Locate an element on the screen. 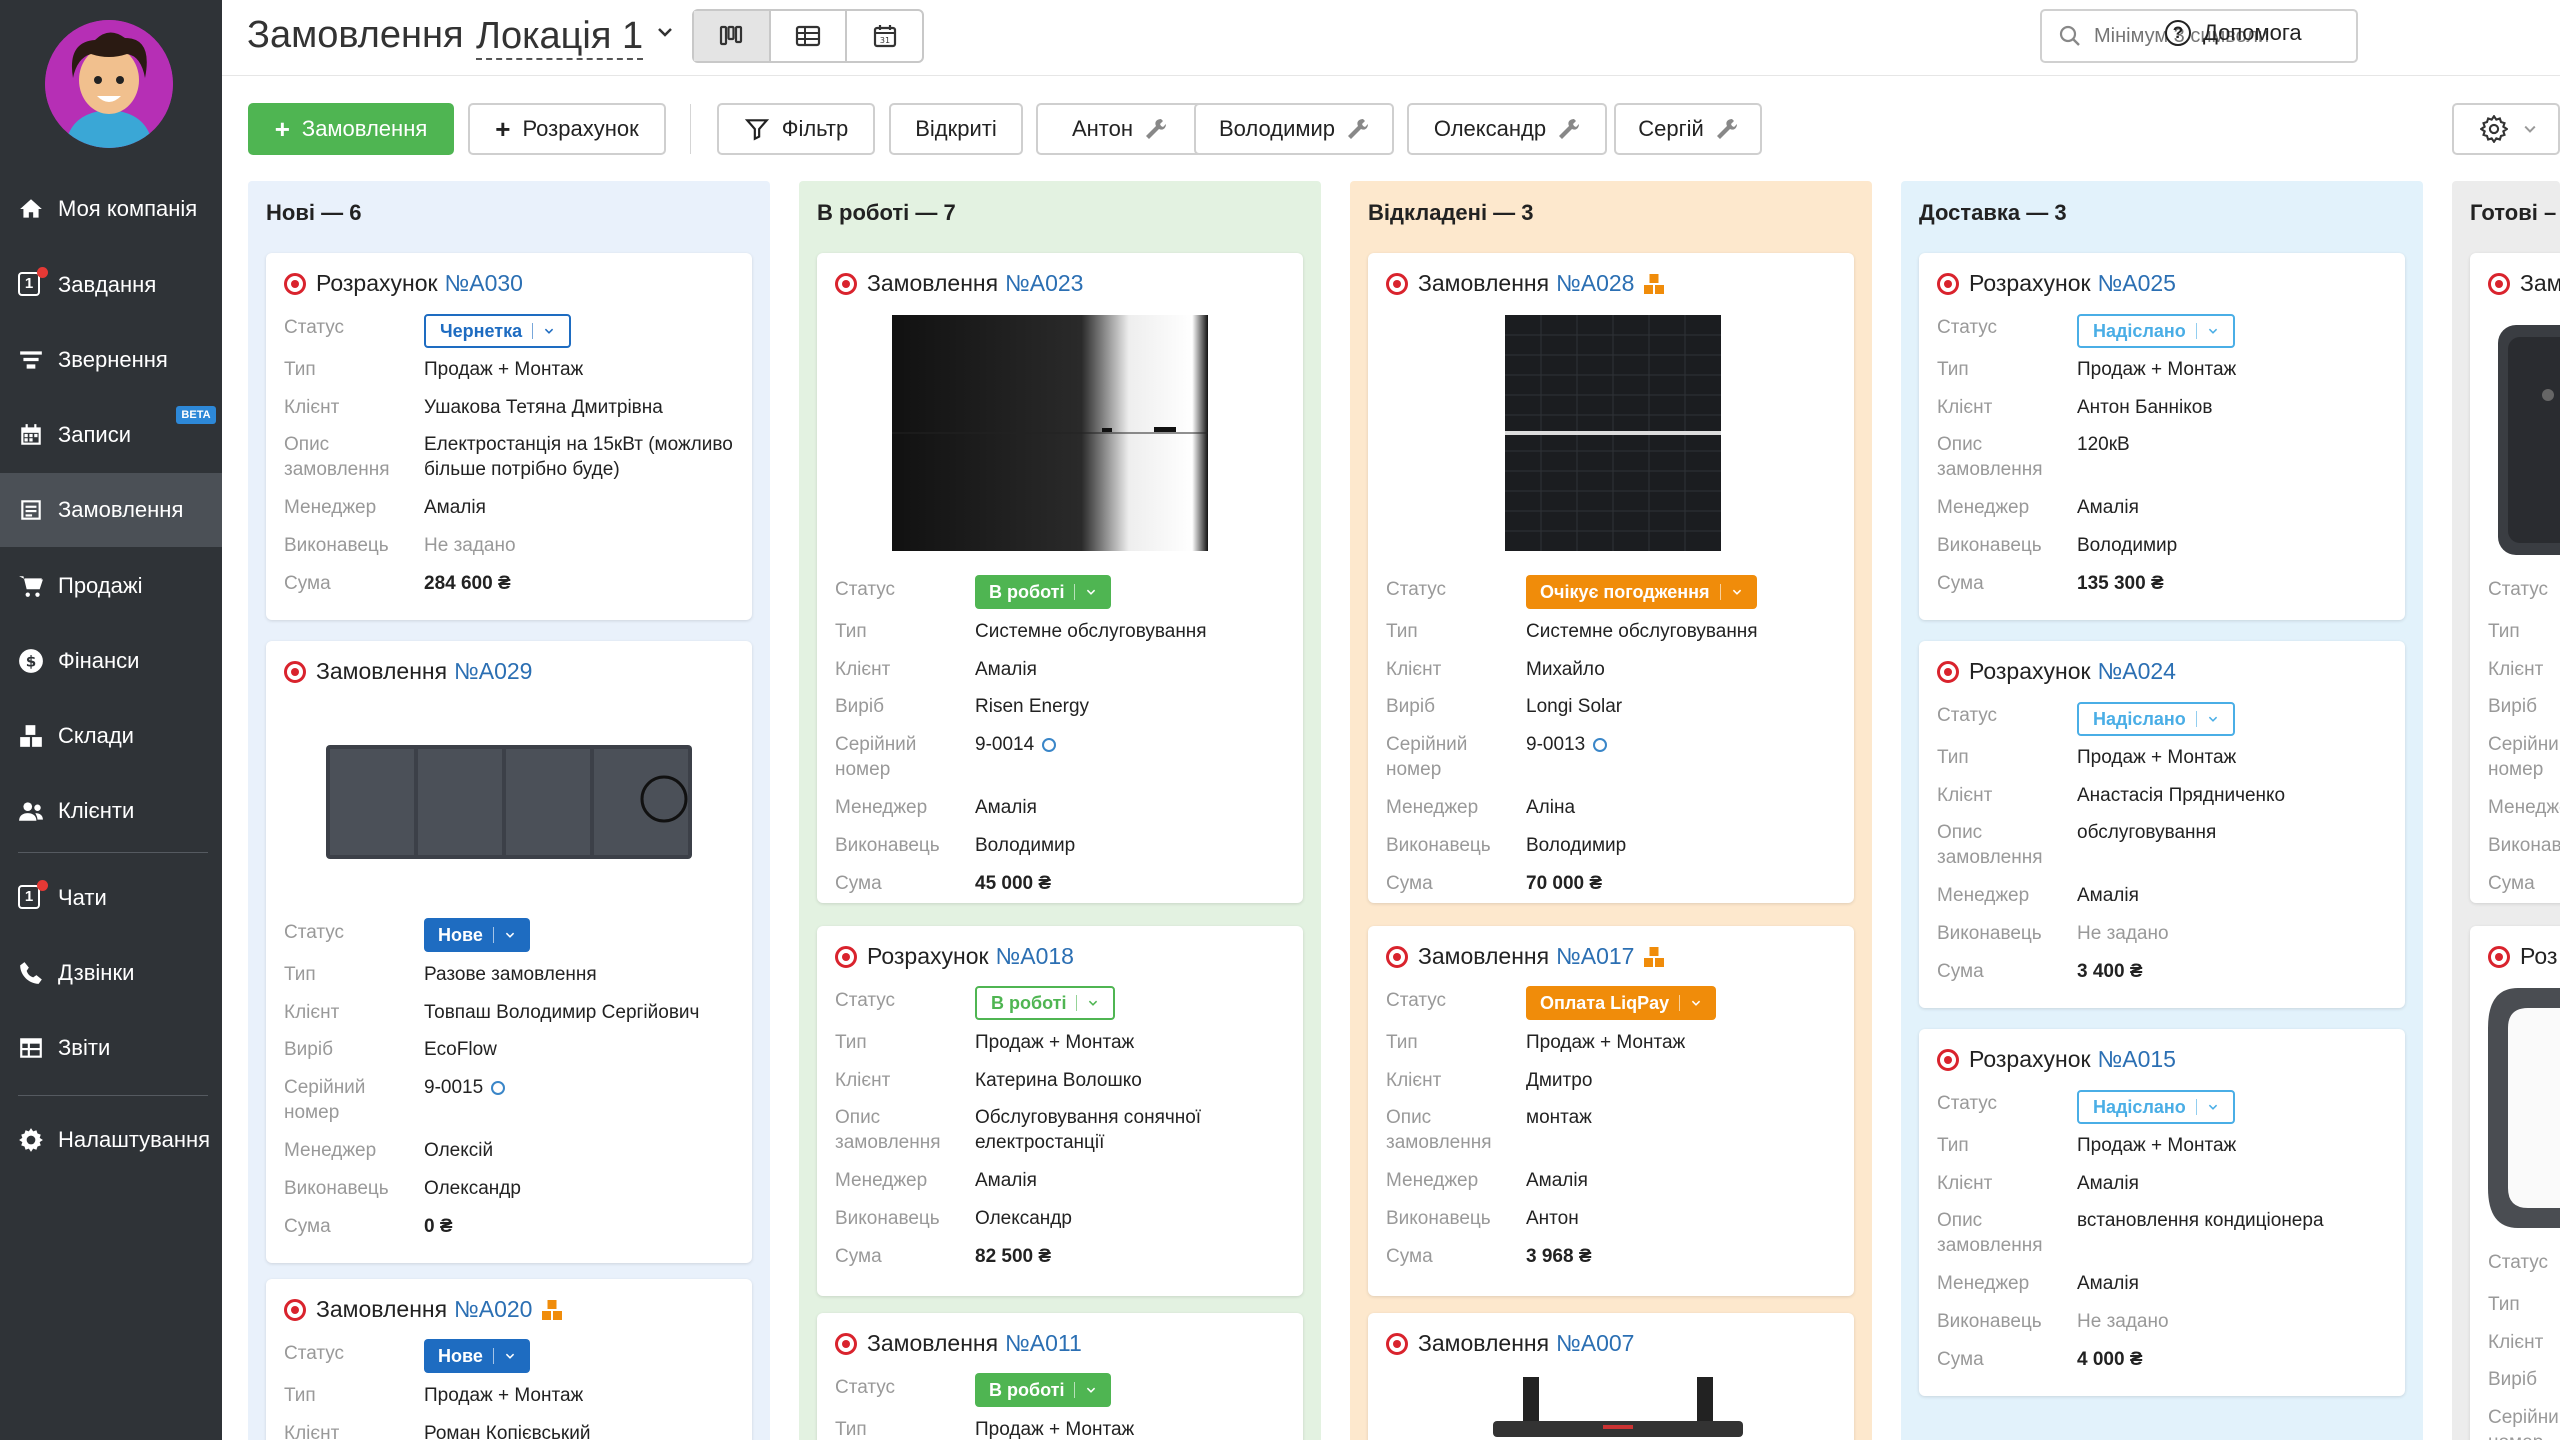  card-number-link: №A028 is located at coordinates (1595, 283).